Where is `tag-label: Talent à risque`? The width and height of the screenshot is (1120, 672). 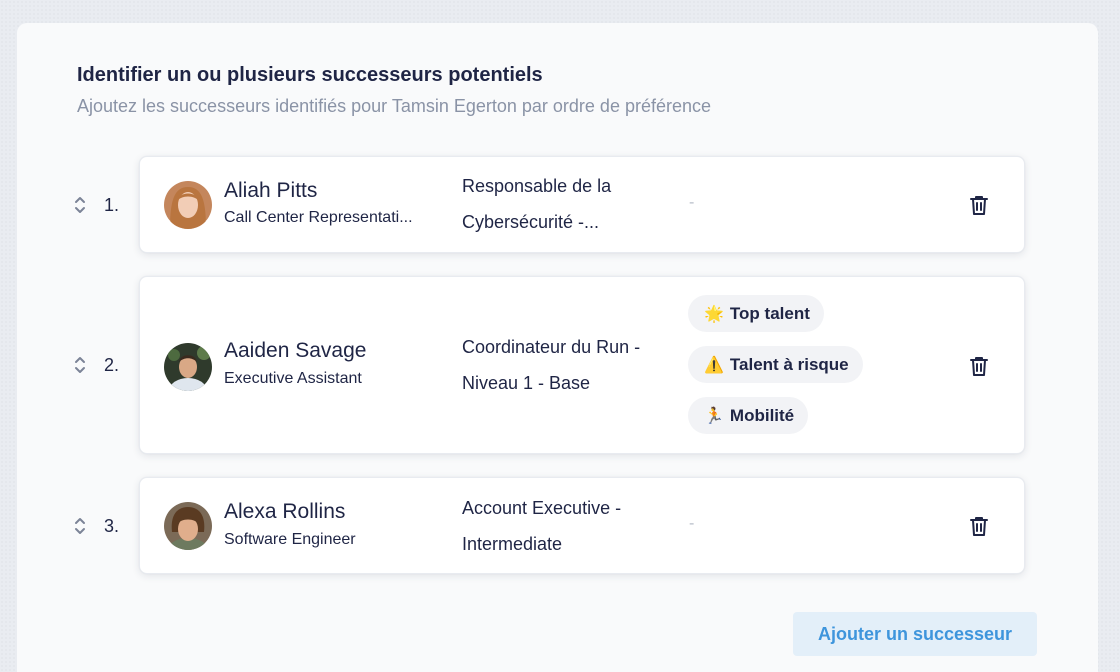
tag-label: Talent à risque is located at coordinates (789, 364).